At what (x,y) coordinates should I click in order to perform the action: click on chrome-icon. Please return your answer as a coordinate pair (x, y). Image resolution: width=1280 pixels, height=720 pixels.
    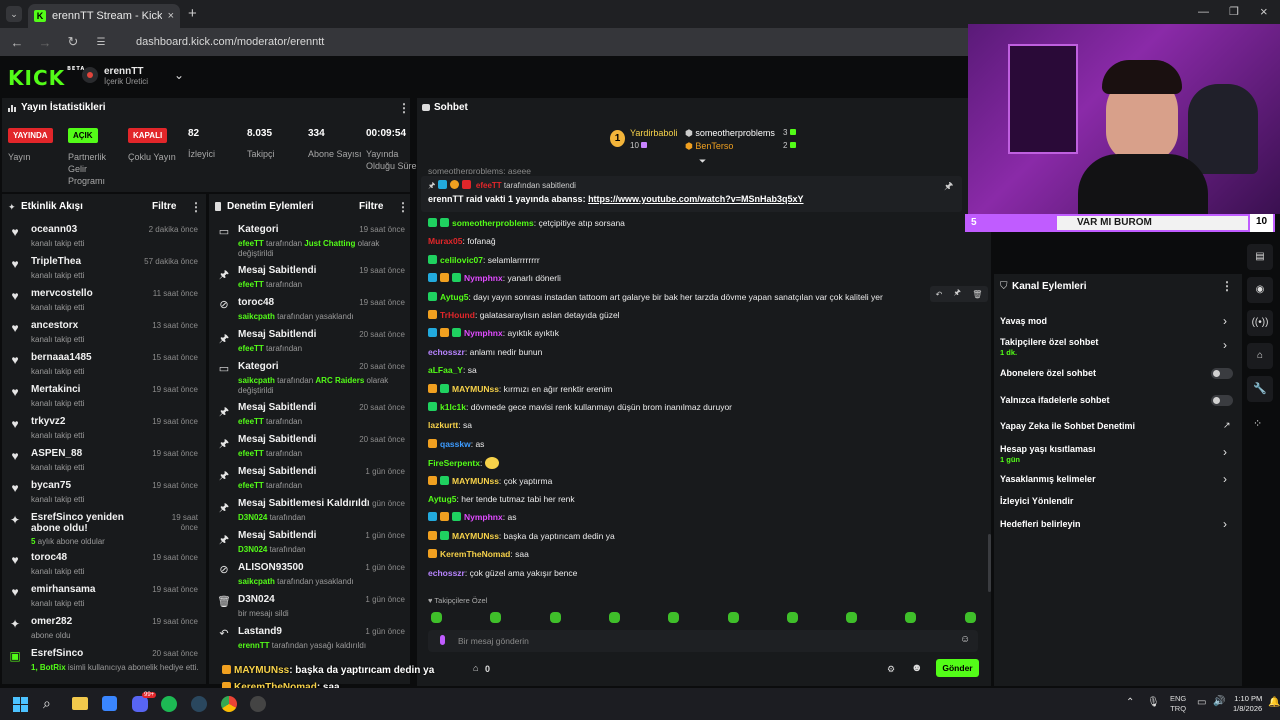
    Looking at the image, I should click on (229, 704).